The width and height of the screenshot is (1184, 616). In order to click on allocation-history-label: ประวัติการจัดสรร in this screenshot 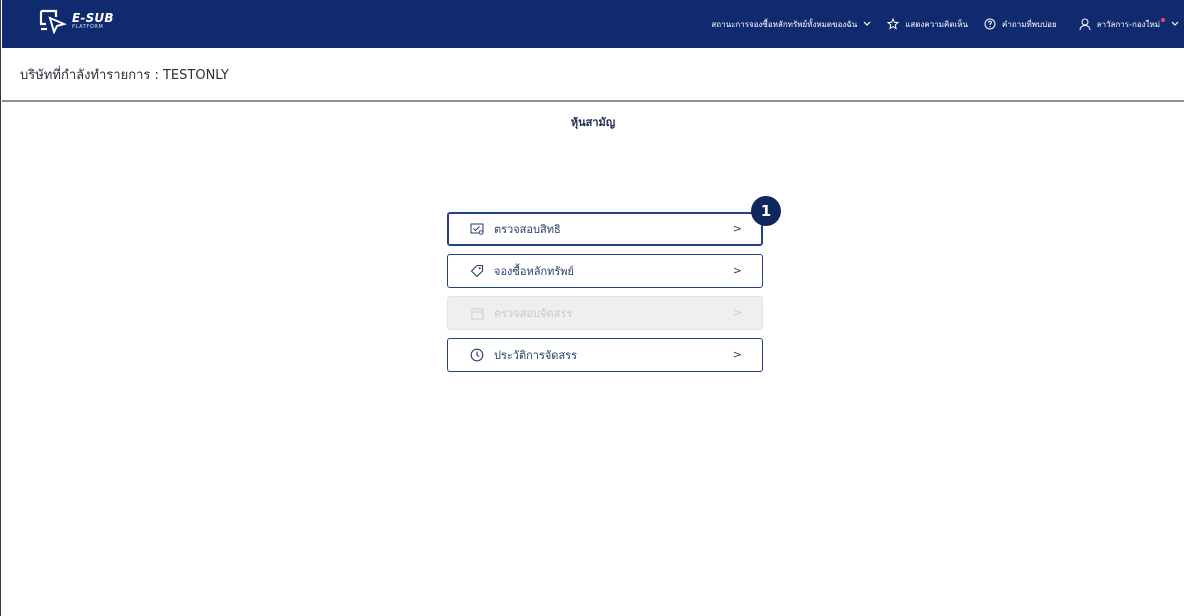, I will do `click(535, 355)`.